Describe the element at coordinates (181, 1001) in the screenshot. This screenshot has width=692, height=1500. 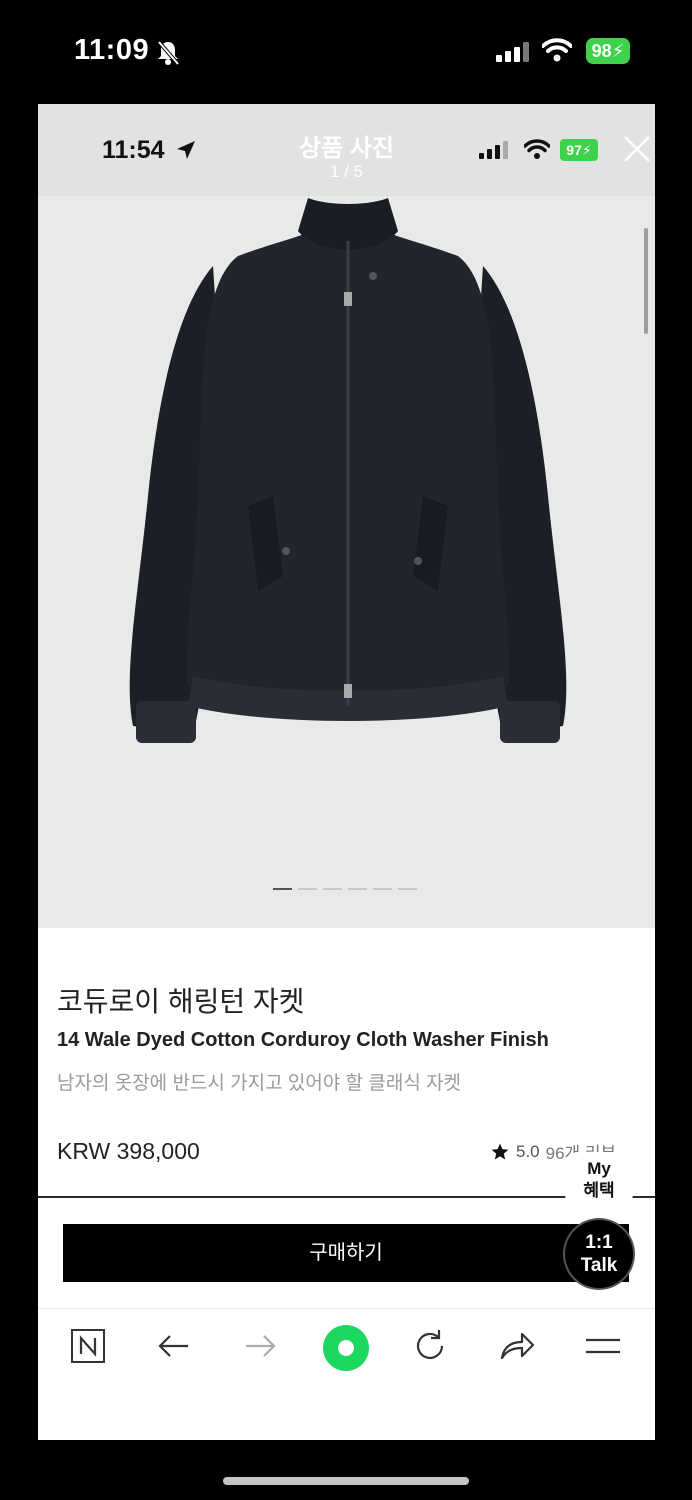
I see `product-name: 코듀로이 해링턴 자켓` at that location.